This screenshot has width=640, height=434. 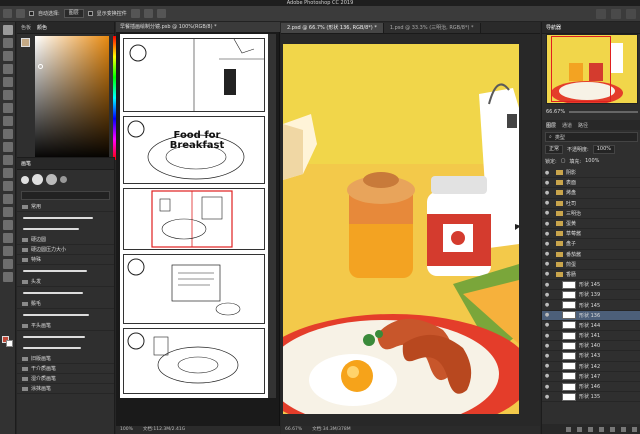 I want to click on eraser-tool-icon, so click(x=7, y=160).